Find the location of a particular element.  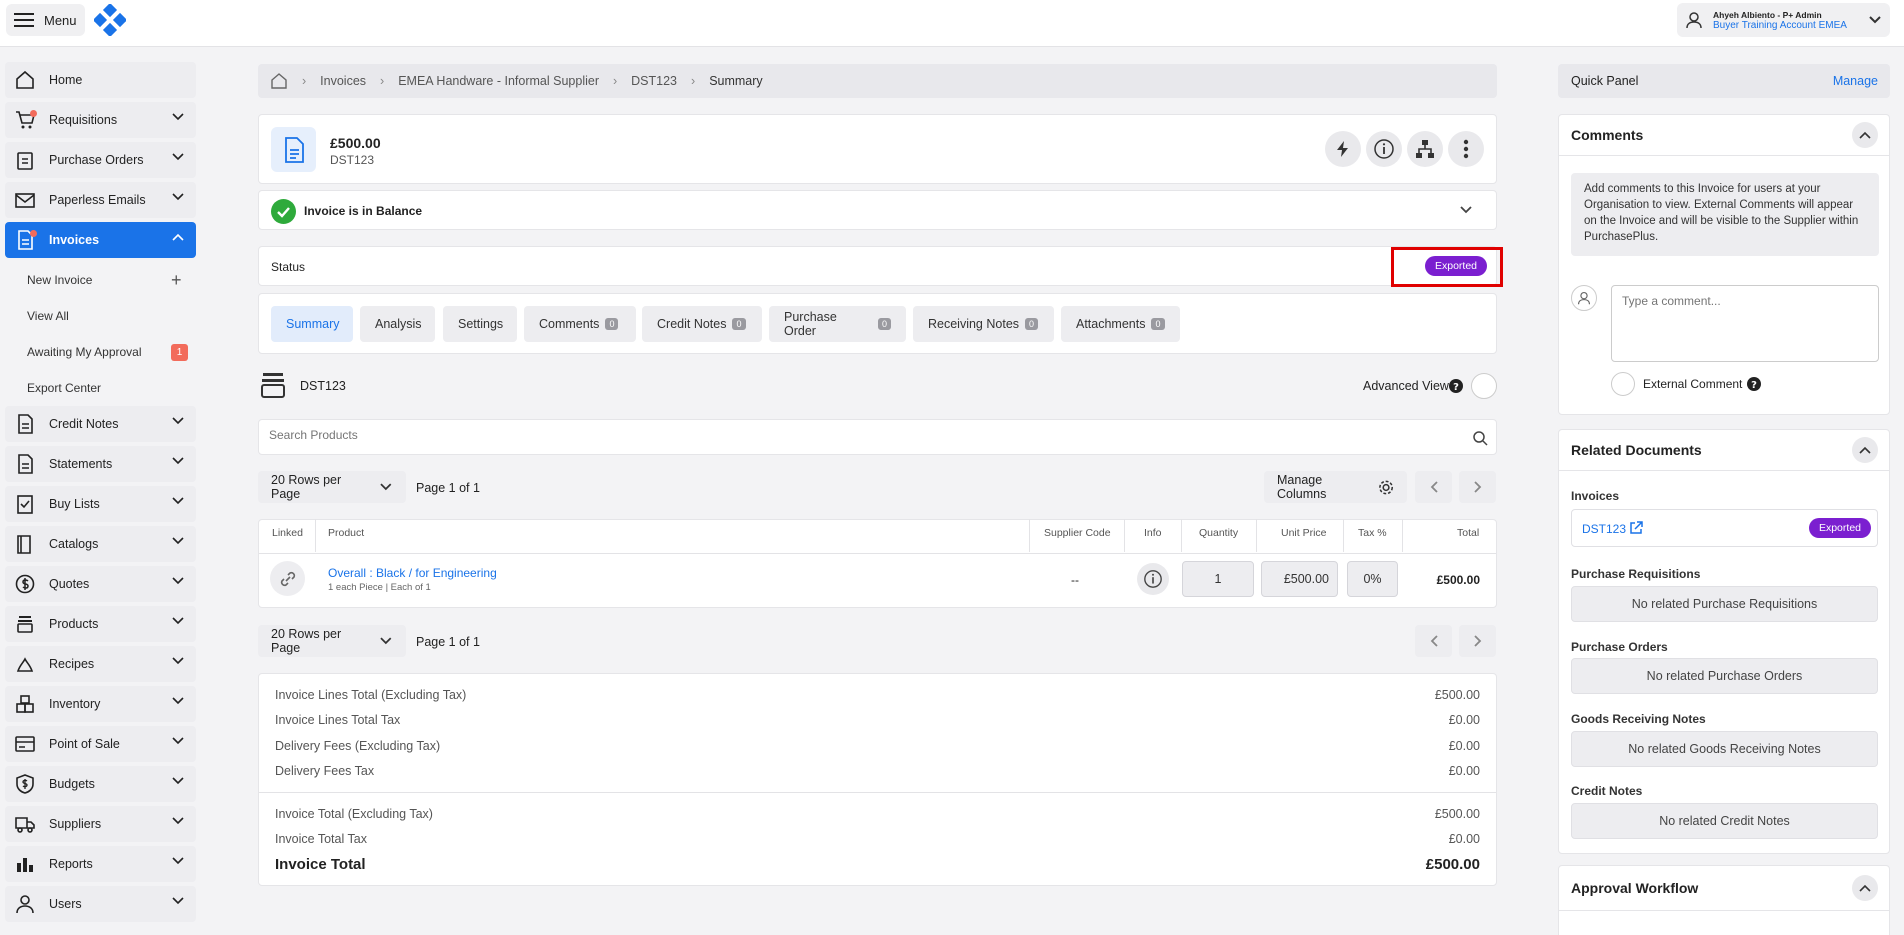

sidebar-item-invoices: Invoices is located at coordinates (100, 240).